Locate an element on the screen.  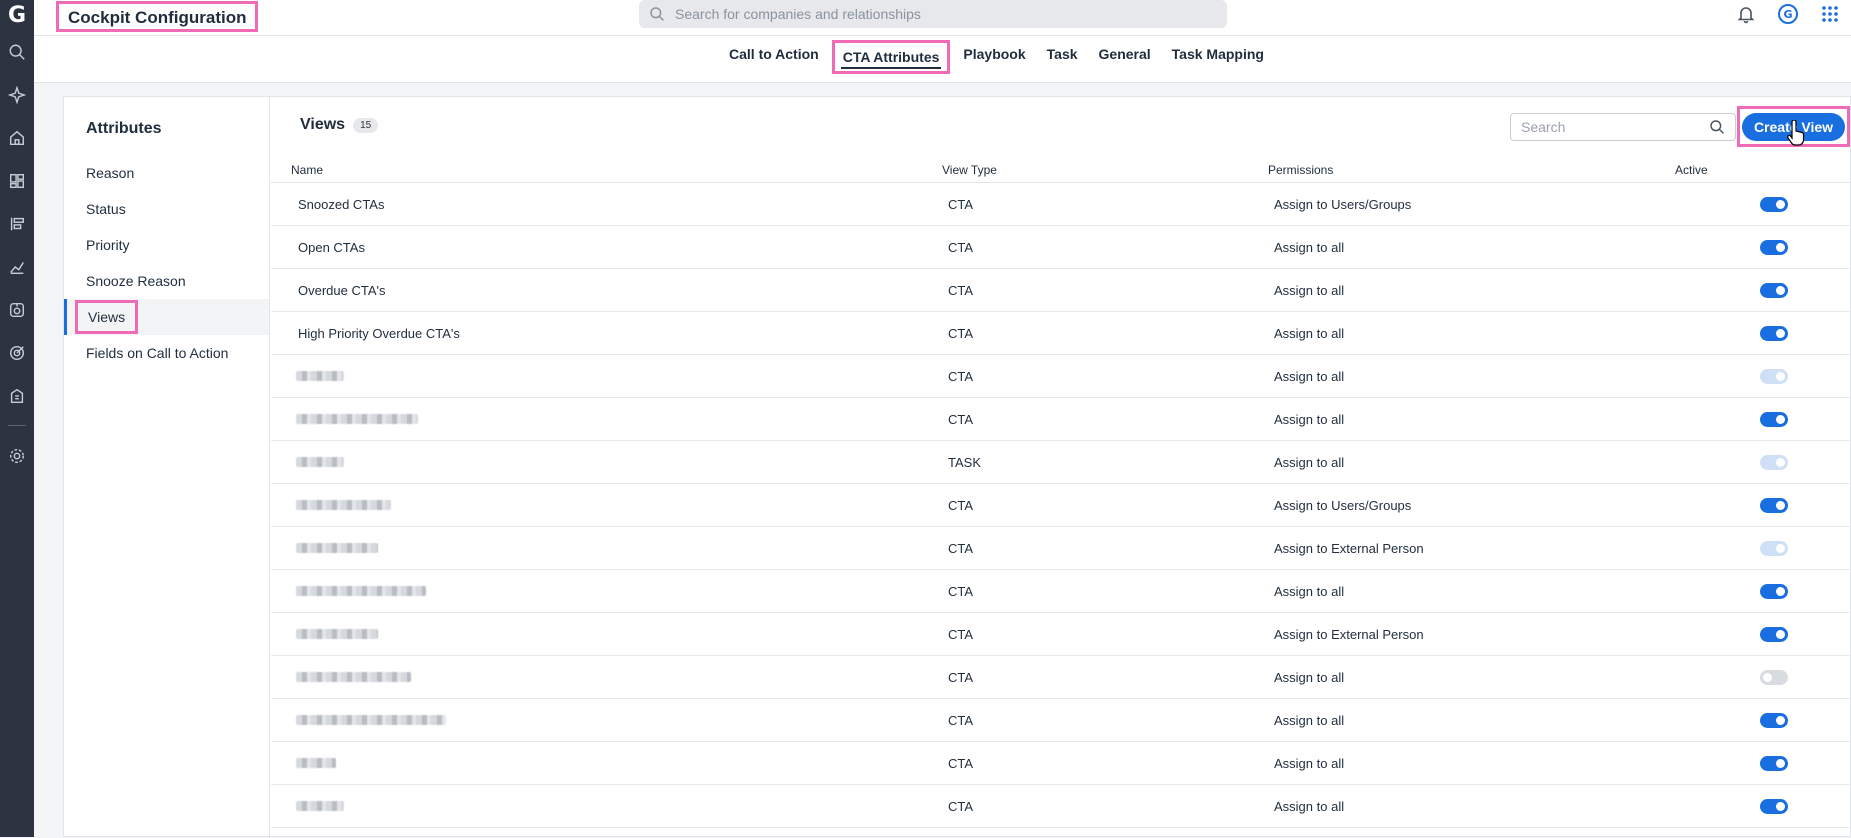
attribute-item-reason: Reason is located at coordinates (166, 173).